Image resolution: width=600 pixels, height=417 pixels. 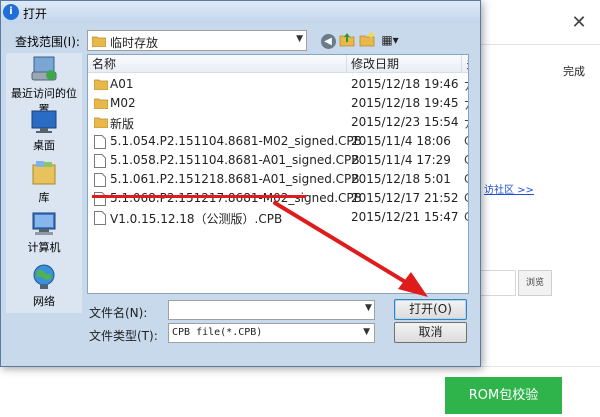 I want to click on look-in-value: 临时存放, so click(x=134, y=43).